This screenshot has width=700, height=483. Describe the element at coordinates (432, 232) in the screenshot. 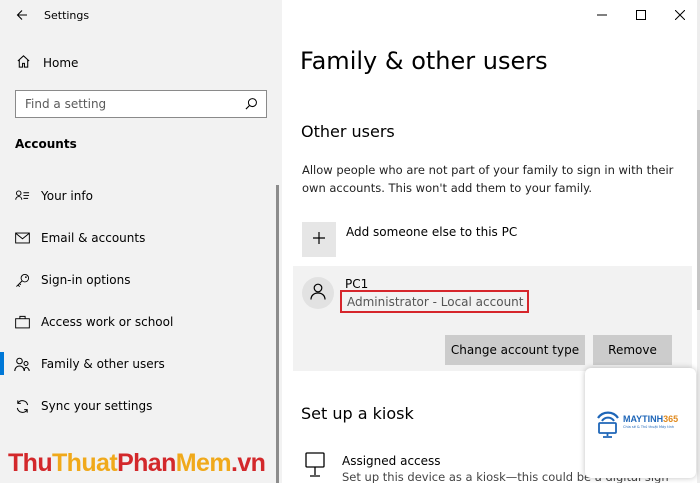

I see `add-someone-label: Add someone else to this PC` at that location.